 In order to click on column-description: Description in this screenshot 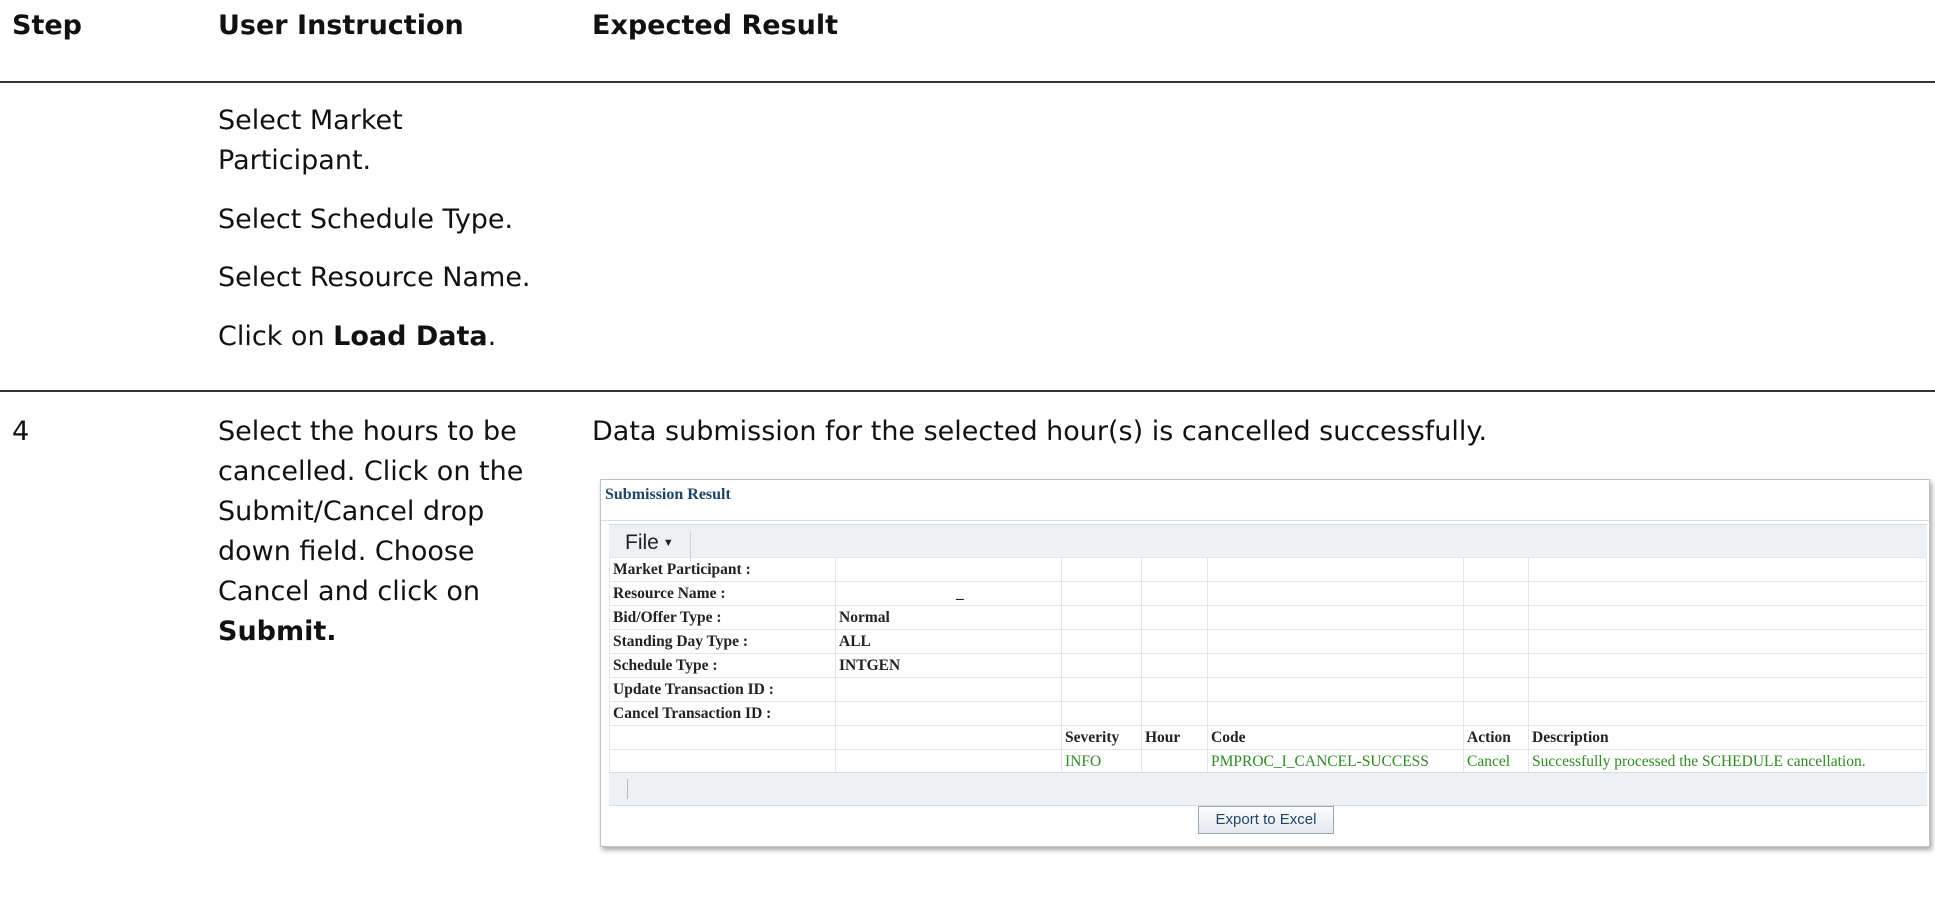, I will do `click(1727, 737)`.